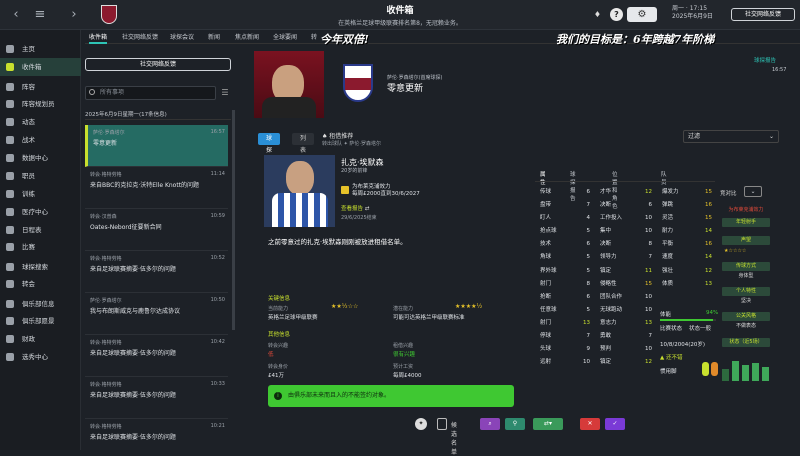  What do you see at coordinates (299, 191) in the screenshot?
I see `player-photo` at bounding box center [299, 191].